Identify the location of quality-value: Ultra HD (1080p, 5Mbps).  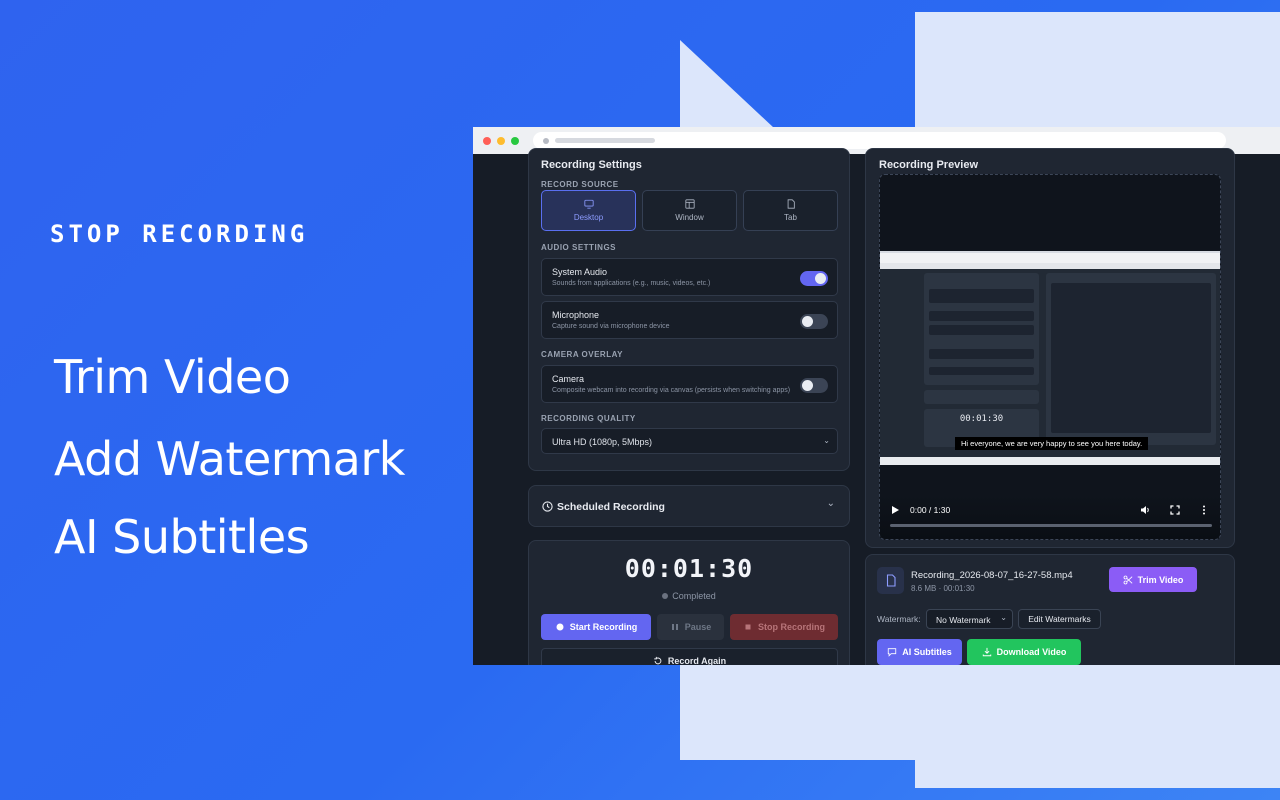
(602, 442).